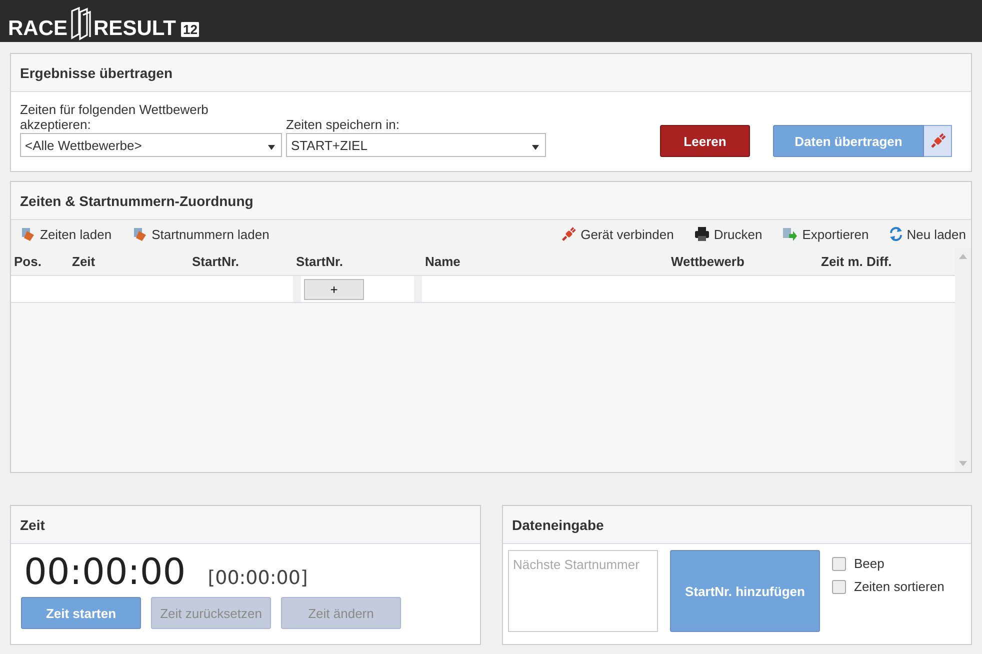  I want to click on dropdown: START+ZIEL, so click(416, 145).